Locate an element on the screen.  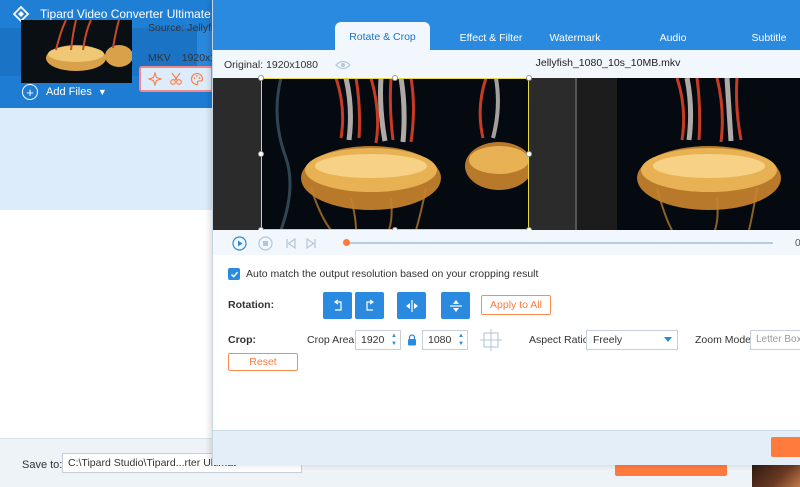
flip-horizontal-icon is located at coordinates (411, 305).